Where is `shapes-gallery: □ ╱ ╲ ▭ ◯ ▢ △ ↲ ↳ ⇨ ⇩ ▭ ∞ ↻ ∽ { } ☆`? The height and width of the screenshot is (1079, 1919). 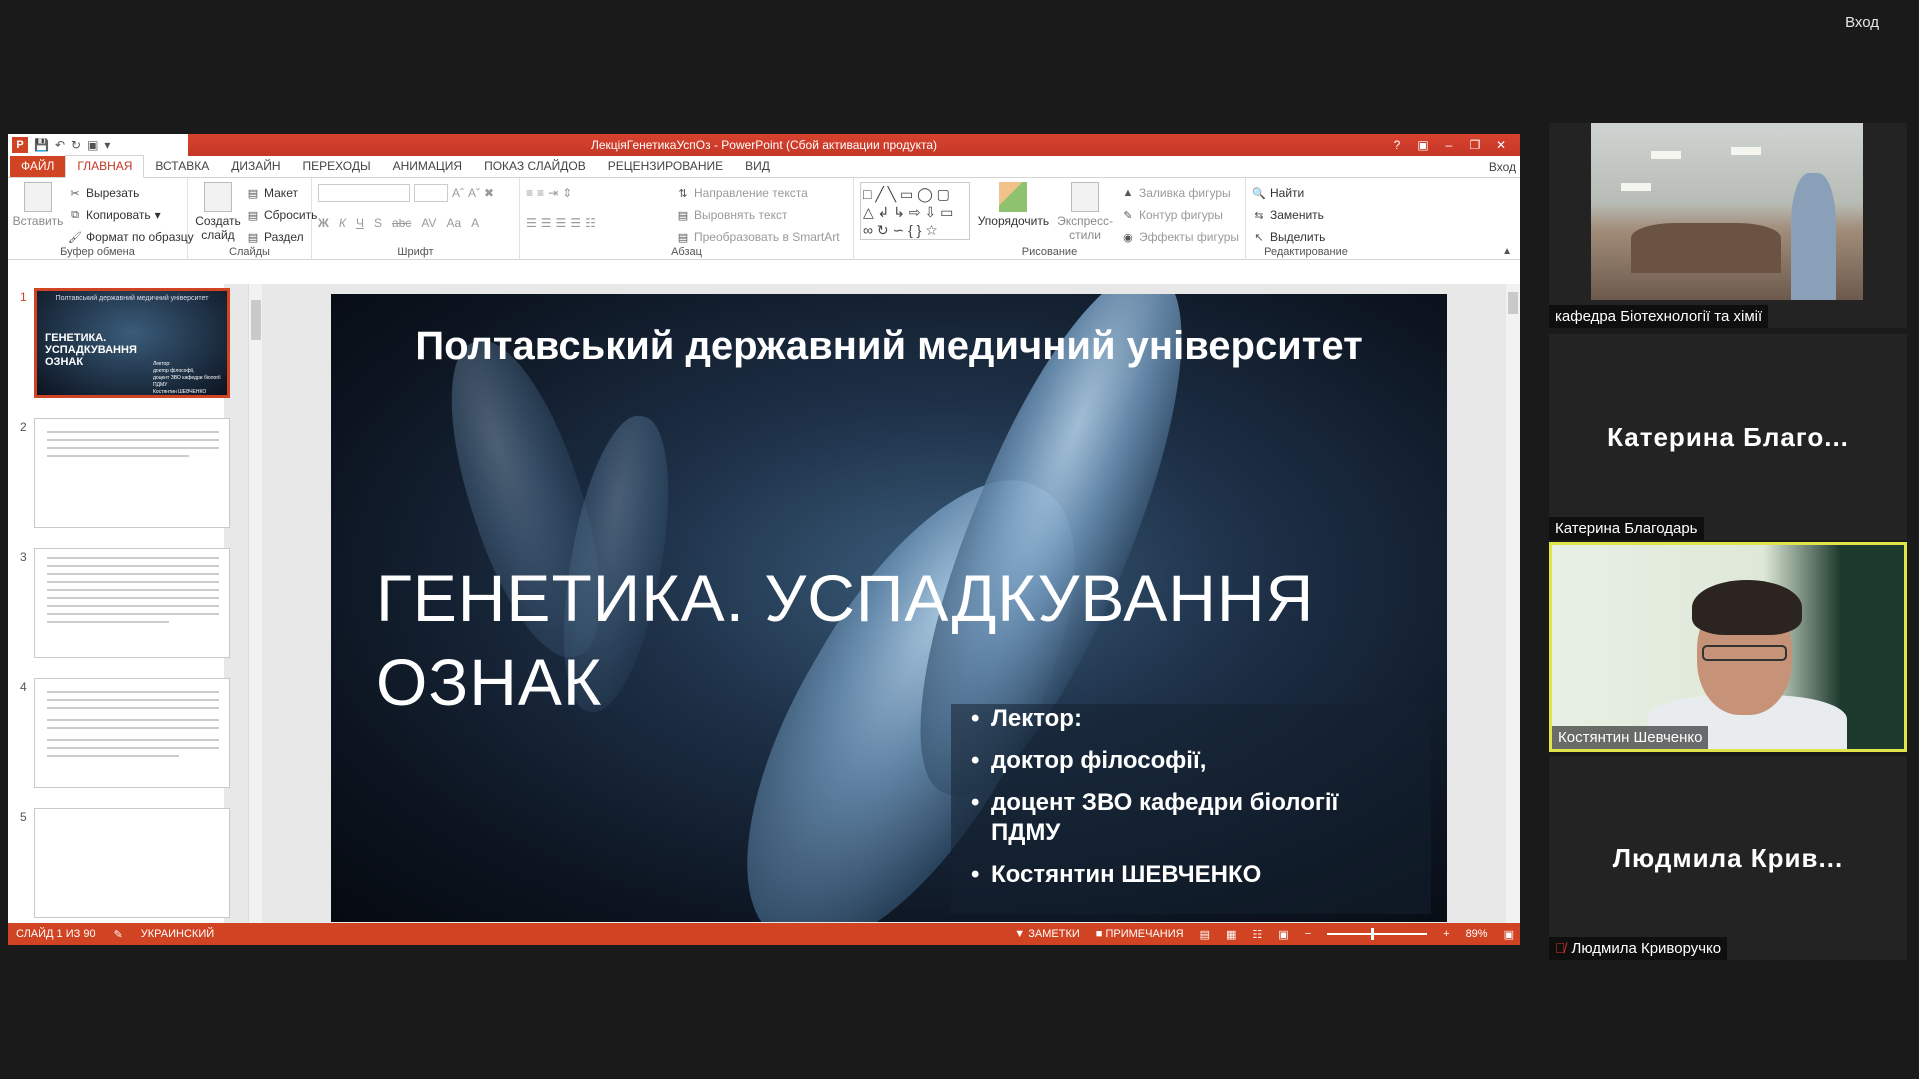
shapes-gallery: □ ╱ ╲ ▭ ◯ ▢ △ ↲ ↳ ⇨ ⇩ ▭ ∞ ↻ ∽ { } ☆ is located at coordinates (915, 211).